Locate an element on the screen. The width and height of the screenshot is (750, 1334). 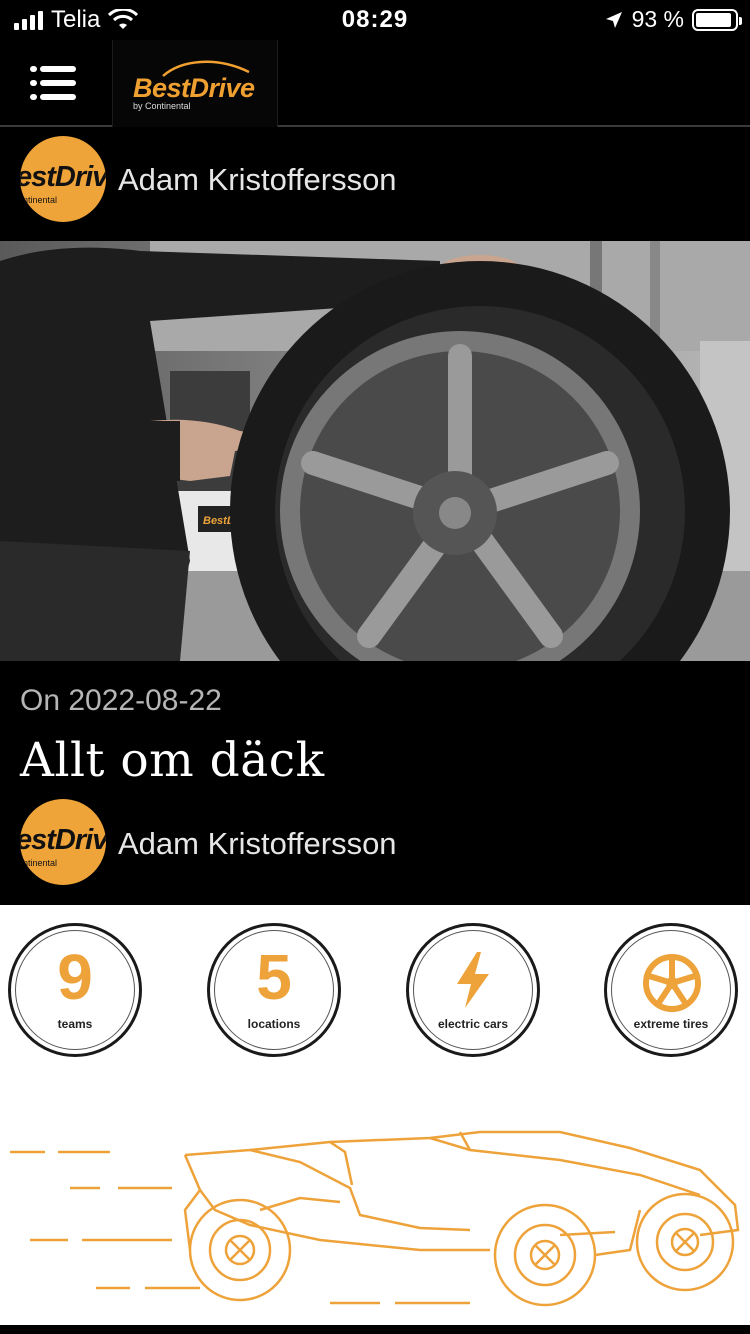
lightning-icon is located at coordinates (473, 980).